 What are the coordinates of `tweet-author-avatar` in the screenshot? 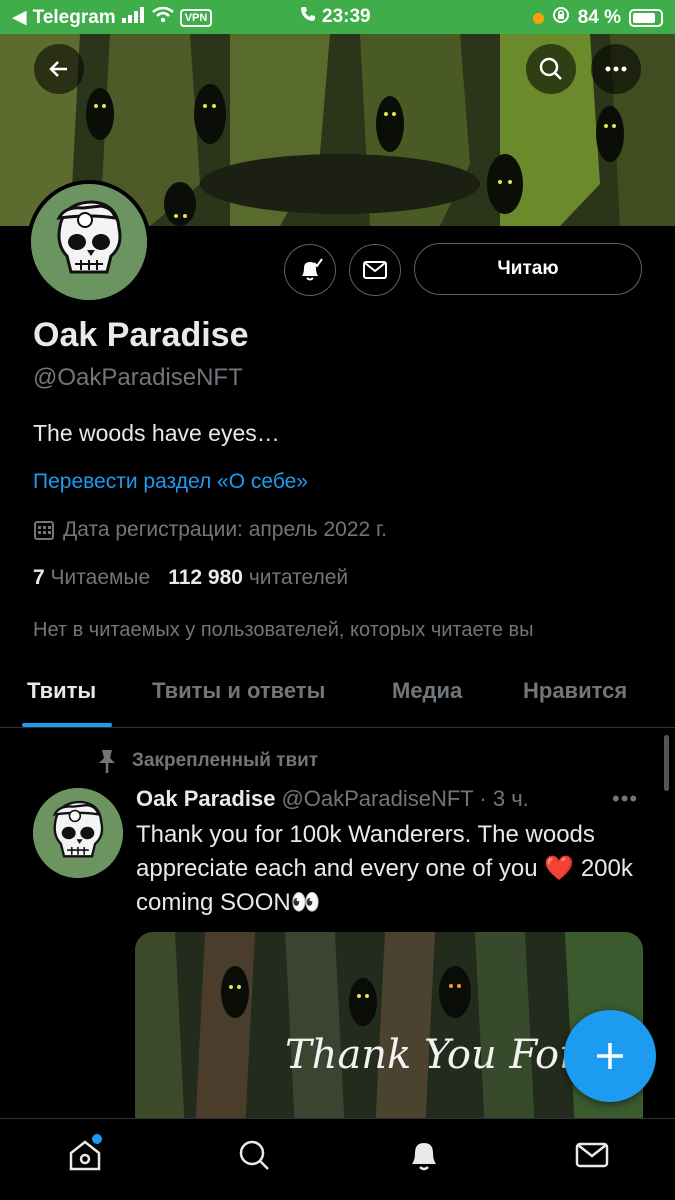 It's located at (78, 833).